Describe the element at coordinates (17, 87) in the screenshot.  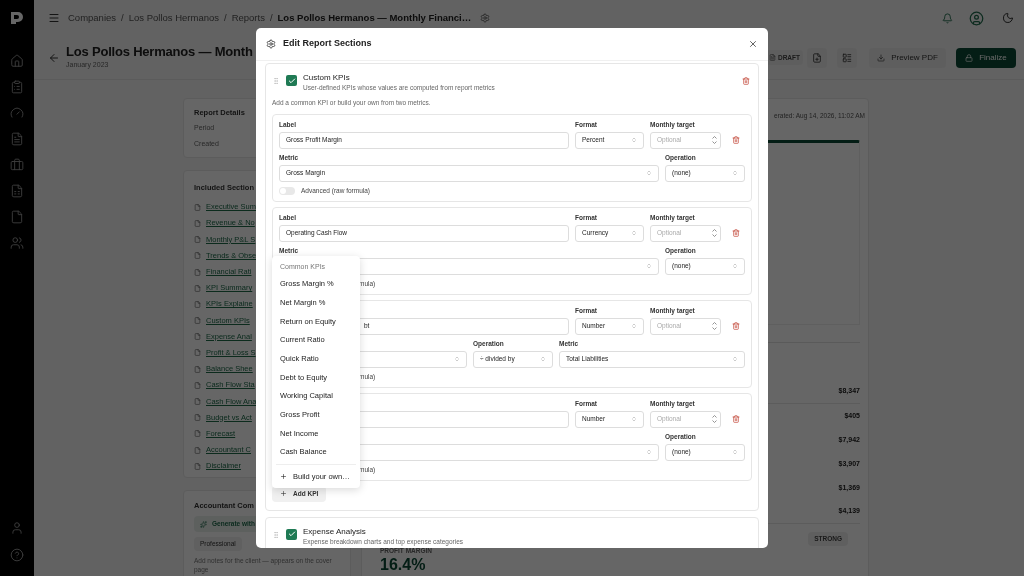
I see `clipboard-icon` at that location.